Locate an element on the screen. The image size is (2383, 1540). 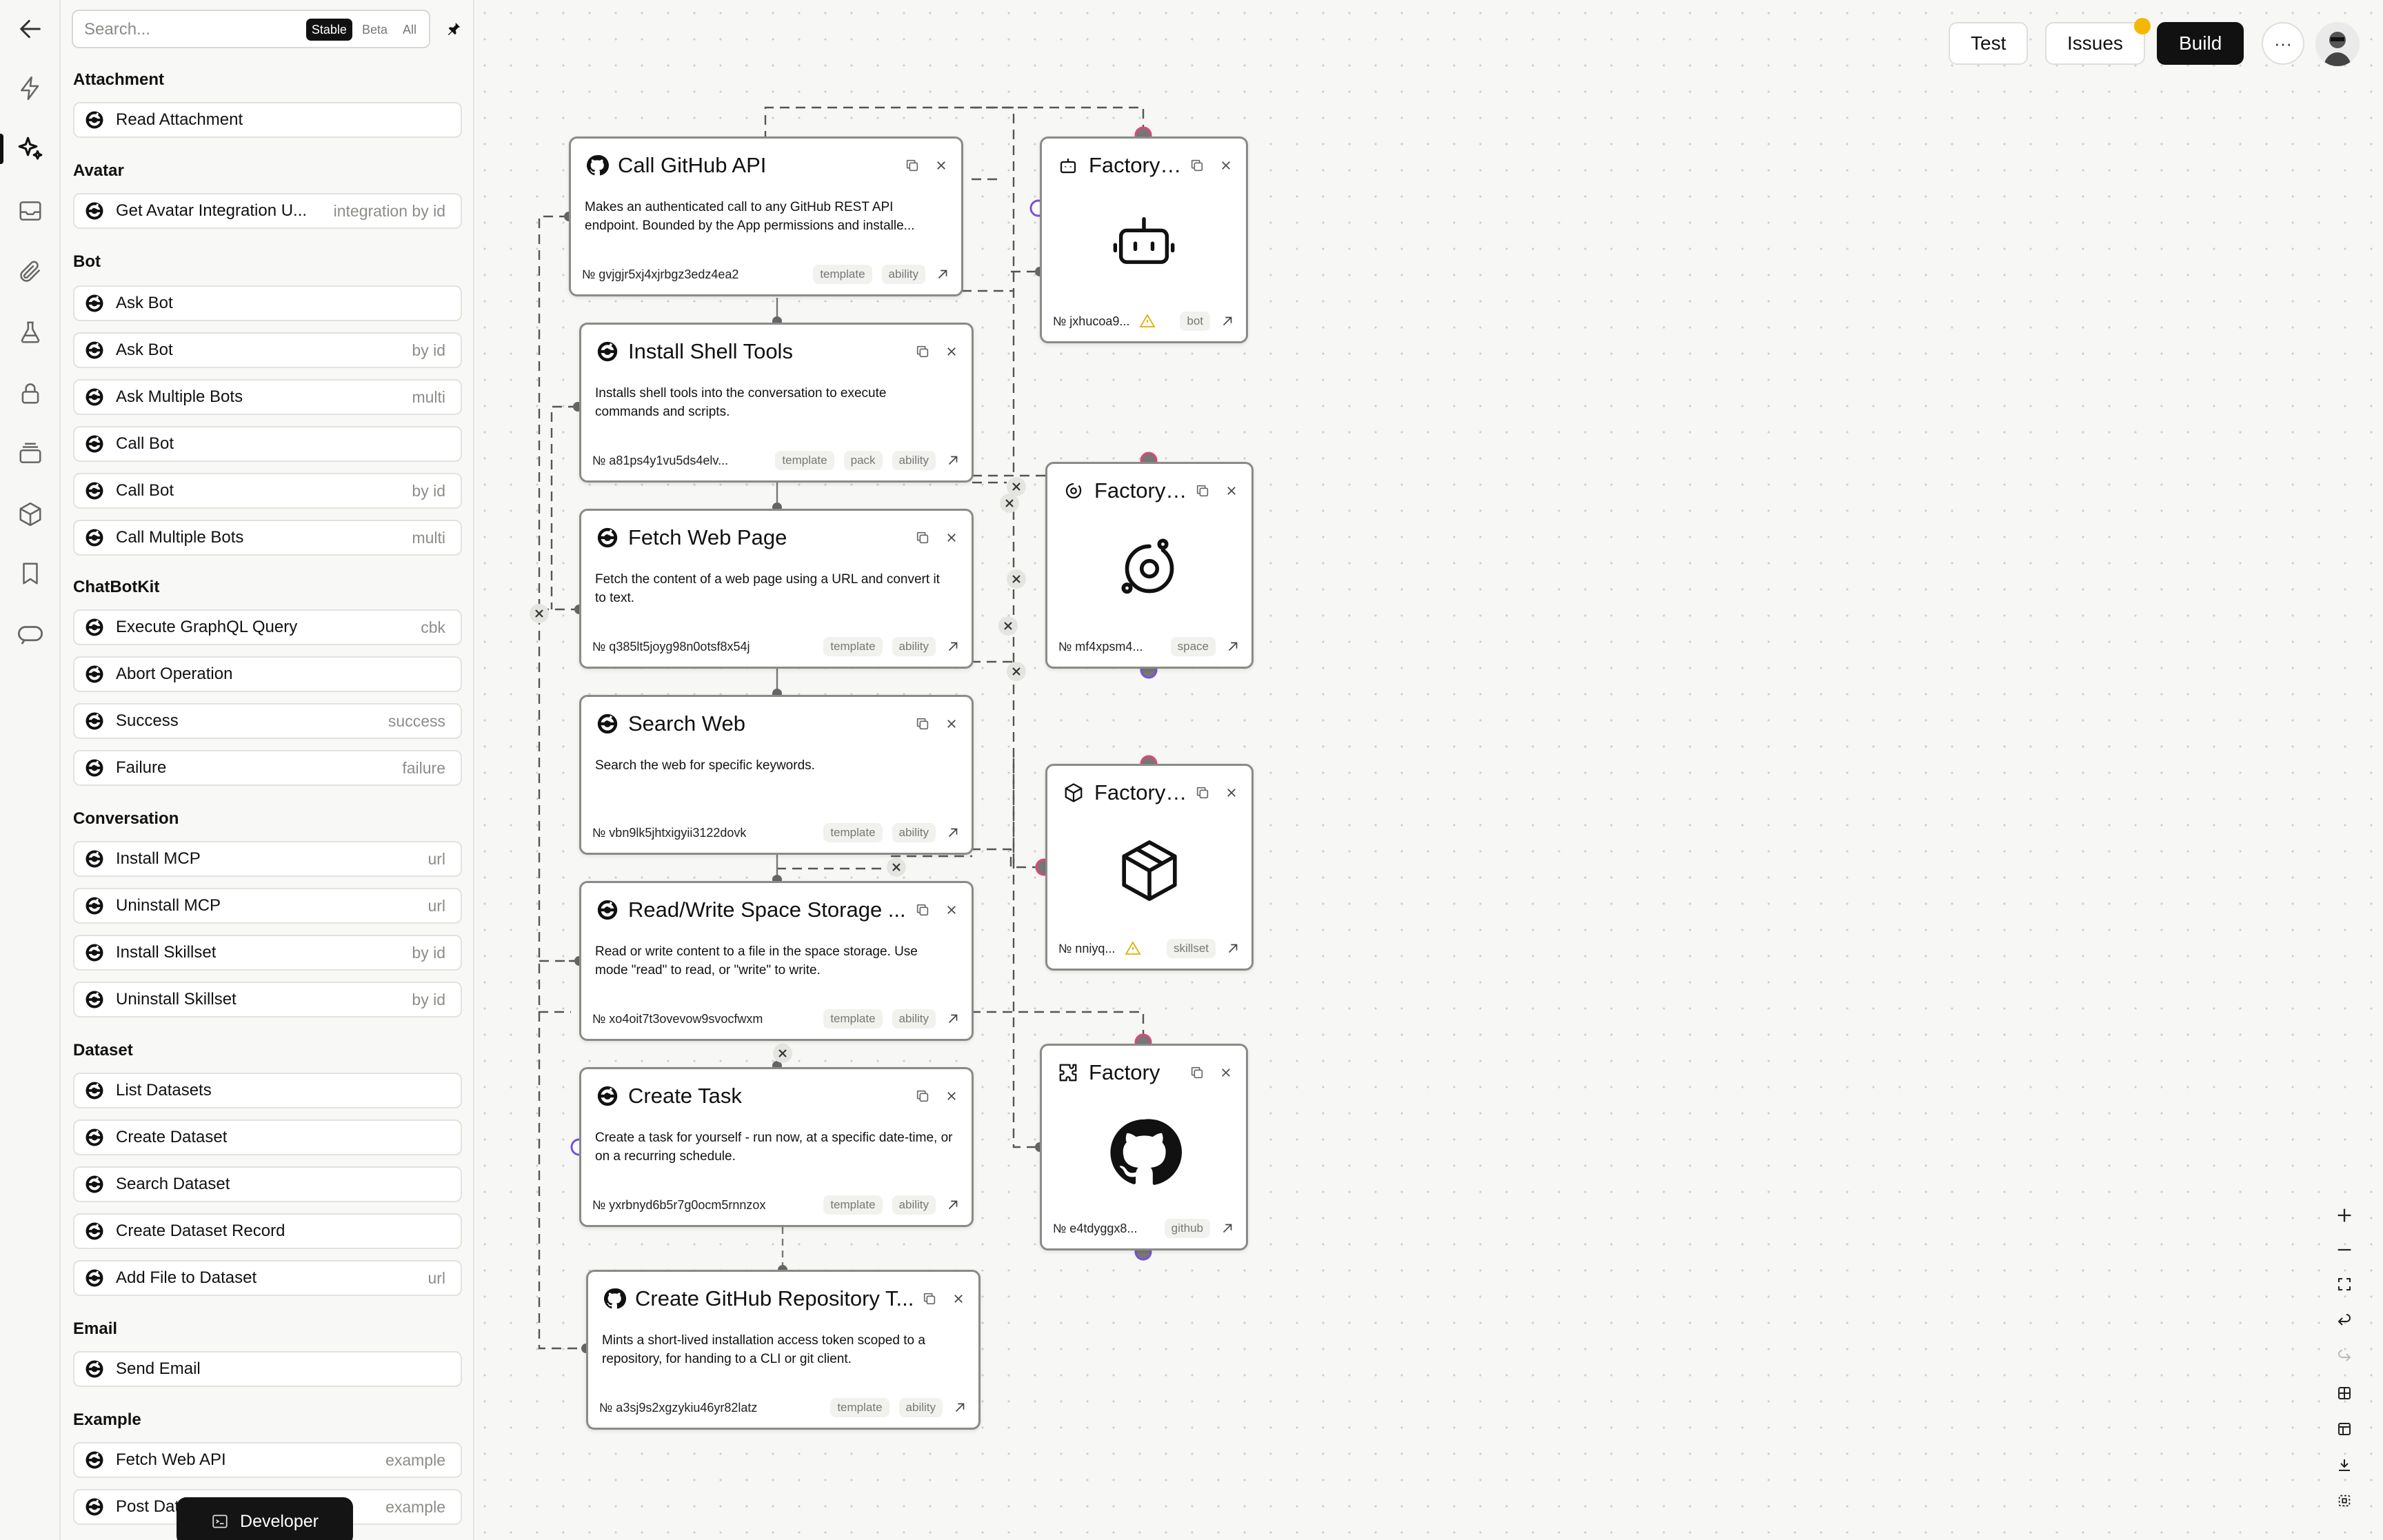
node-factory-skillset: Factory ... № nniyq... skillset is located at coordinates (1149, 868).